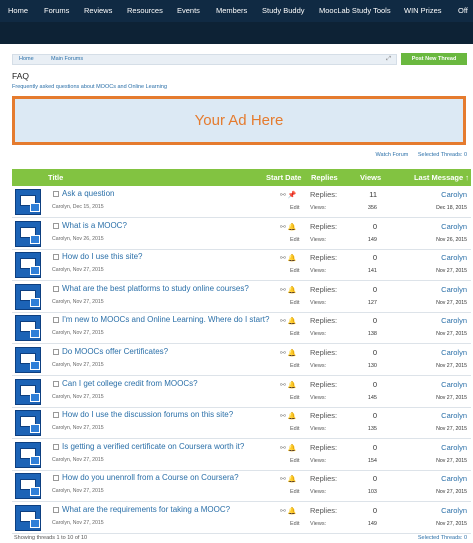 This screenshot has width=473, height=543. I want to click on breadcrumb-home: Home, so click(26, 59).